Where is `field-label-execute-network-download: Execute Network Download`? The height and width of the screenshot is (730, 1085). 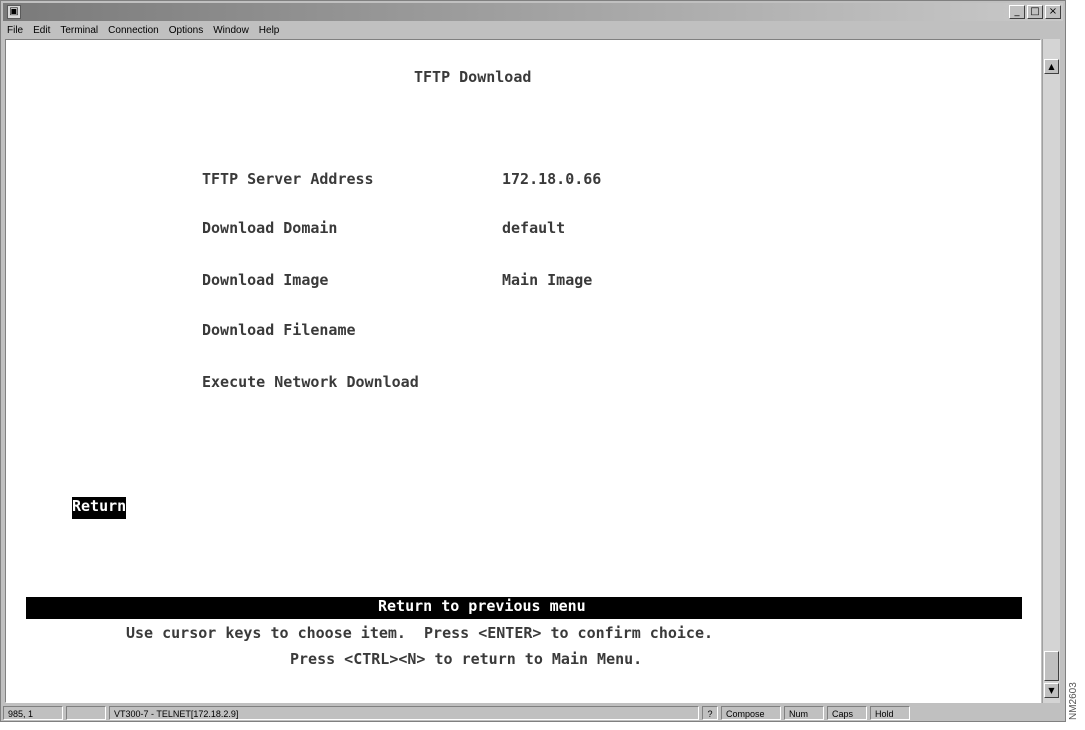
field-label-execute-network-download: Execute Network Download is located at coordinates (310, 382).